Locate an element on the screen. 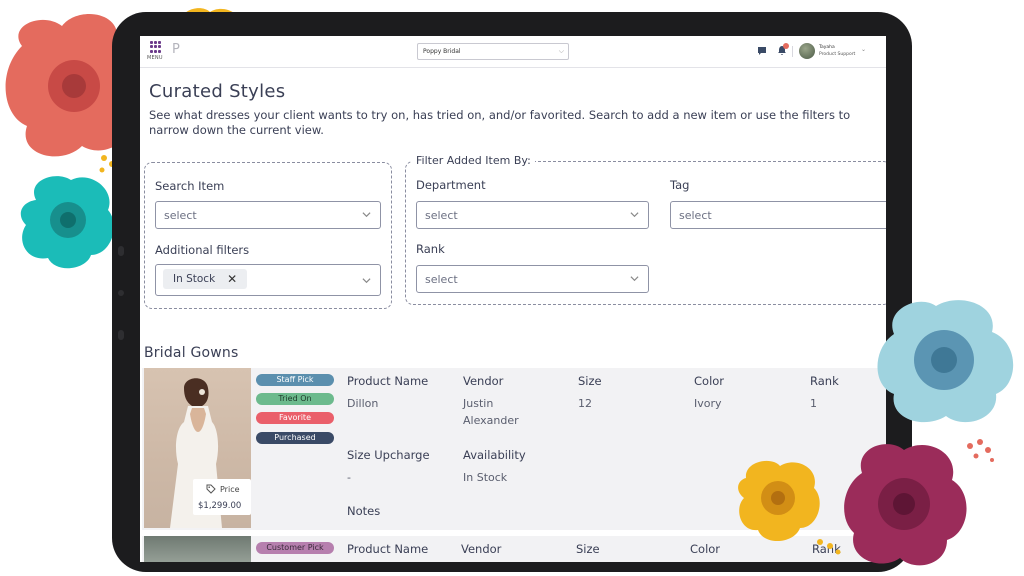 The height and width of the screenshot is (576, 1024). additional-filters-select: In Stock ✕ is located at coordinates (268, 280).